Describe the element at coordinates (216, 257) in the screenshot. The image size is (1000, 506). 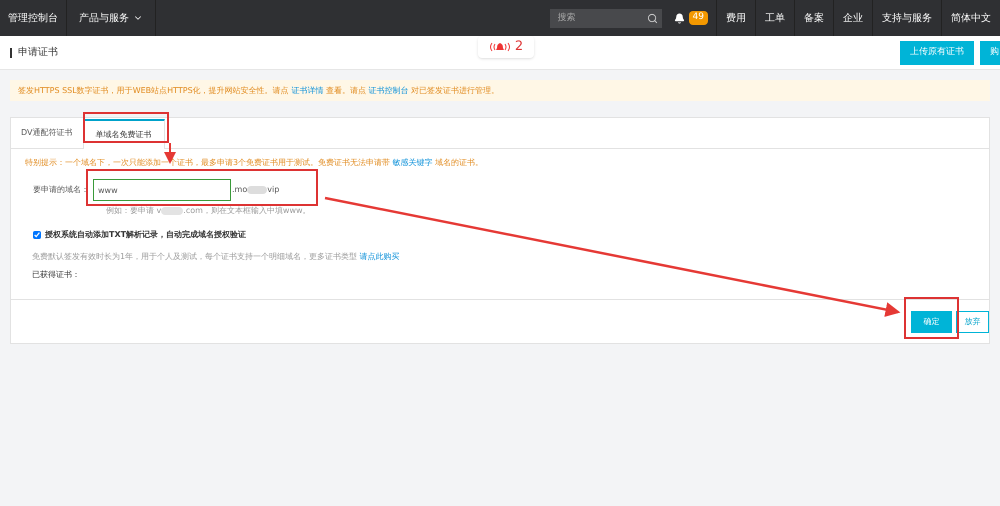
I see `info-text: 免费默认签发有效时长为1年，用于个人及测试，每个证书支持一个明细域名，更多证书类型 请点此购买` at that location.